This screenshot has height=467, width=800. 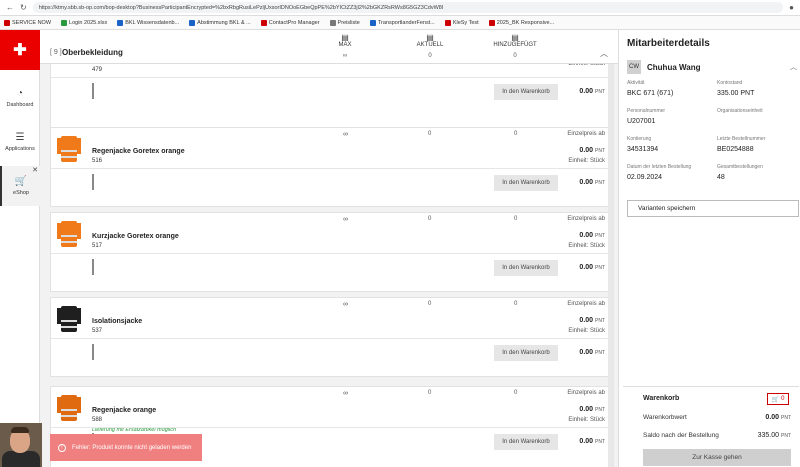 What do you see at coordinates (515, 45) in the screenshot?
I see `column-added-label: HINZUGEFÜGT` at bounding box center [515, 45].